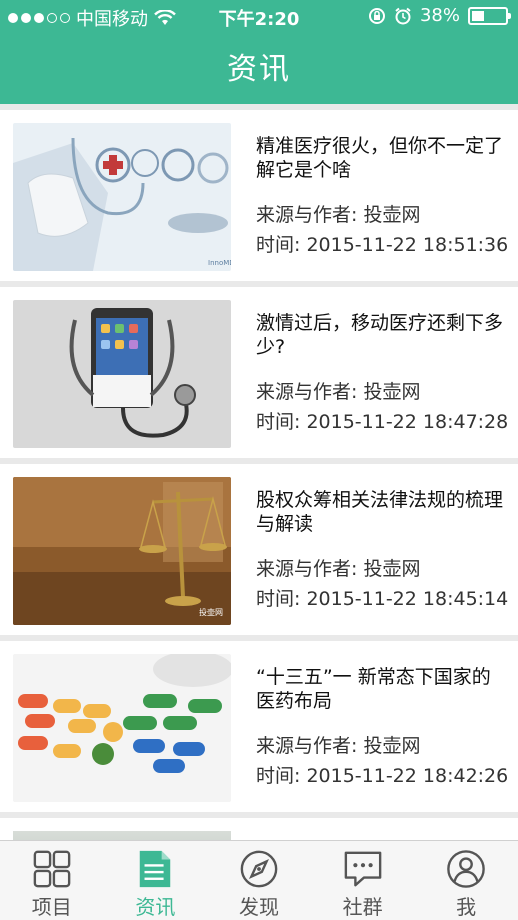  Describe the element at coordinates (211, 612) in the screenshot. I see `watermark-text: 投壶网` at that location.